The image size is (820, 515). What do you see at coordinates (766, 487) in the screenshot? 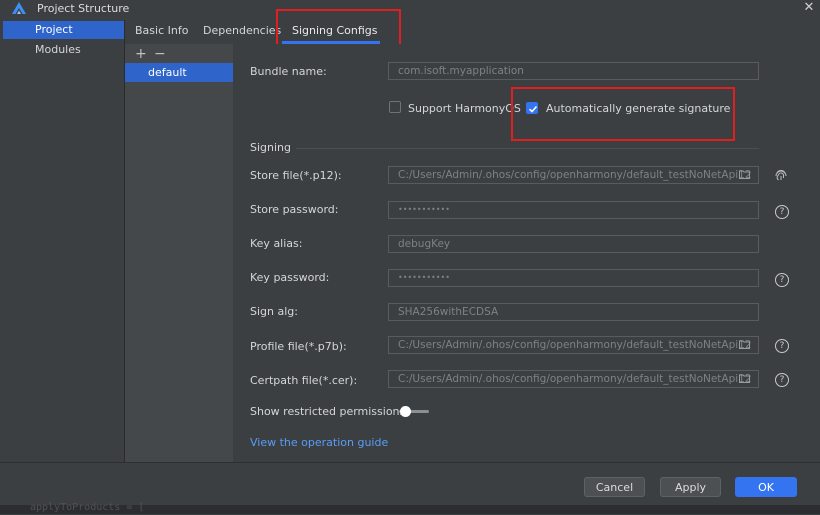
I see `ok-button: OK` at bounding box center [766, 487].